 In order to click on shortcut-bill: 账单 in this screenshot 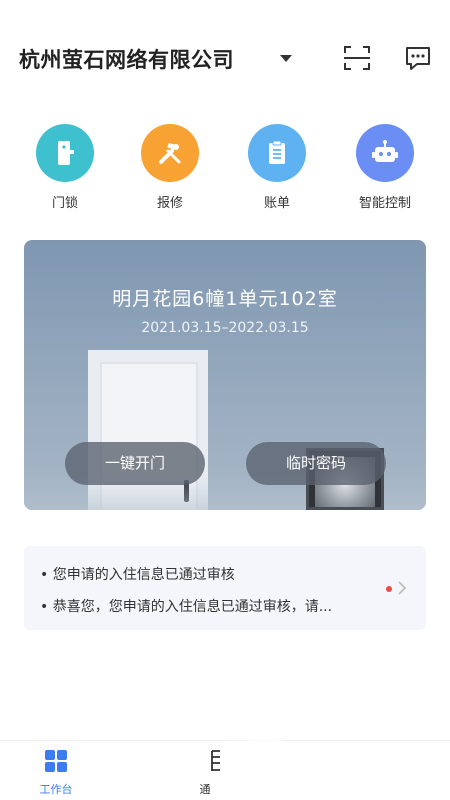, I will do `click(277, 165)`.